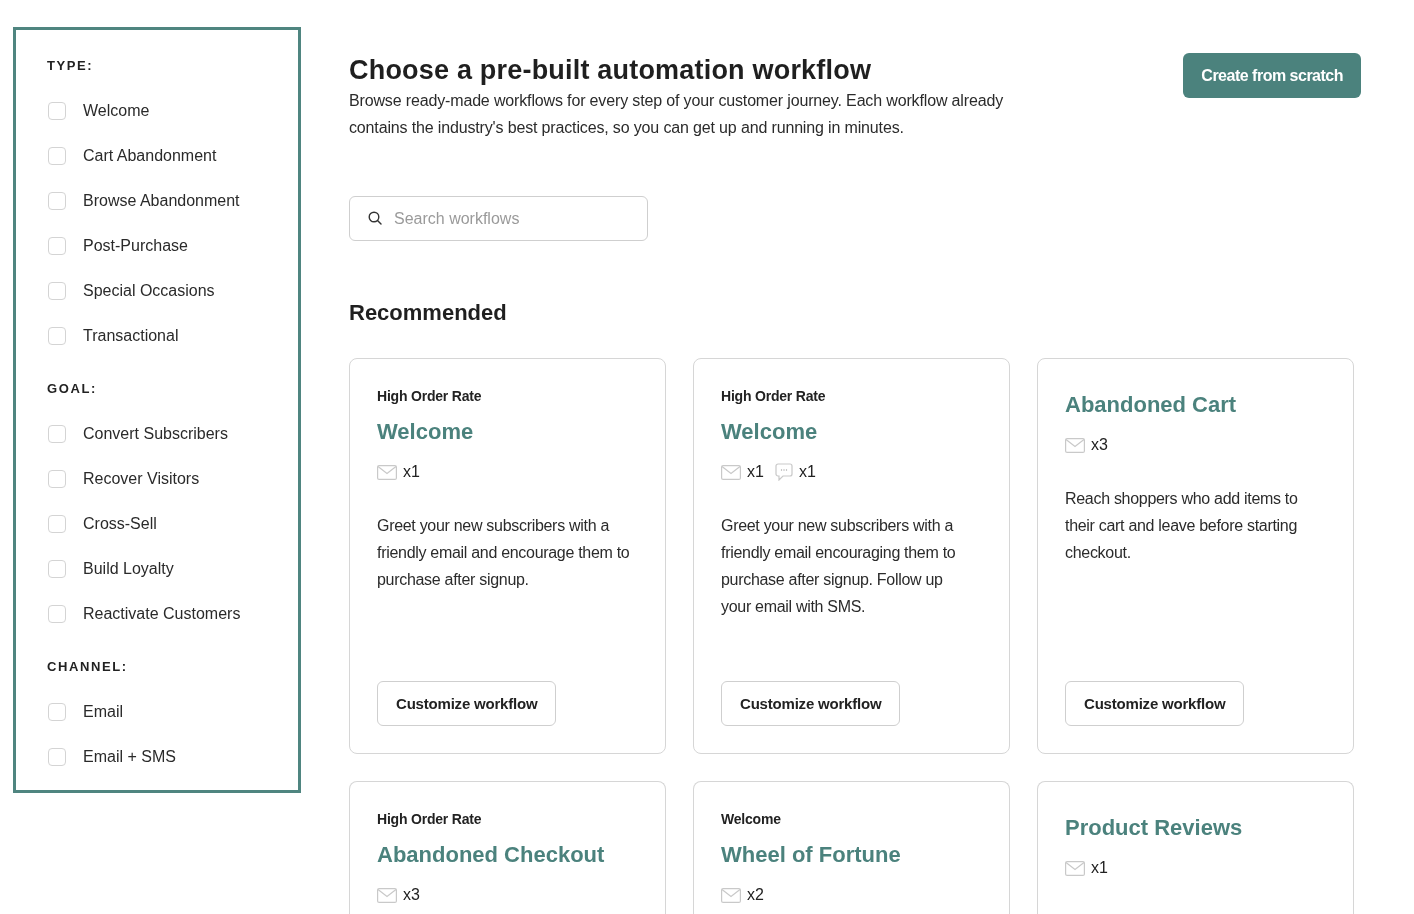 This screenshot has width=1414, height=914. I want to click on filter-option-label: Welcome, so click(116, 110).